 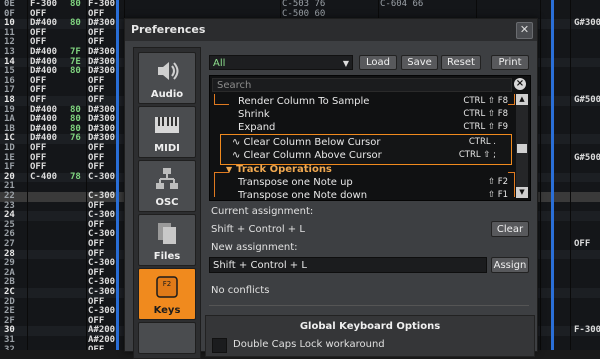 I want to click on note-cell: F-300, so click(x=587, y=330).